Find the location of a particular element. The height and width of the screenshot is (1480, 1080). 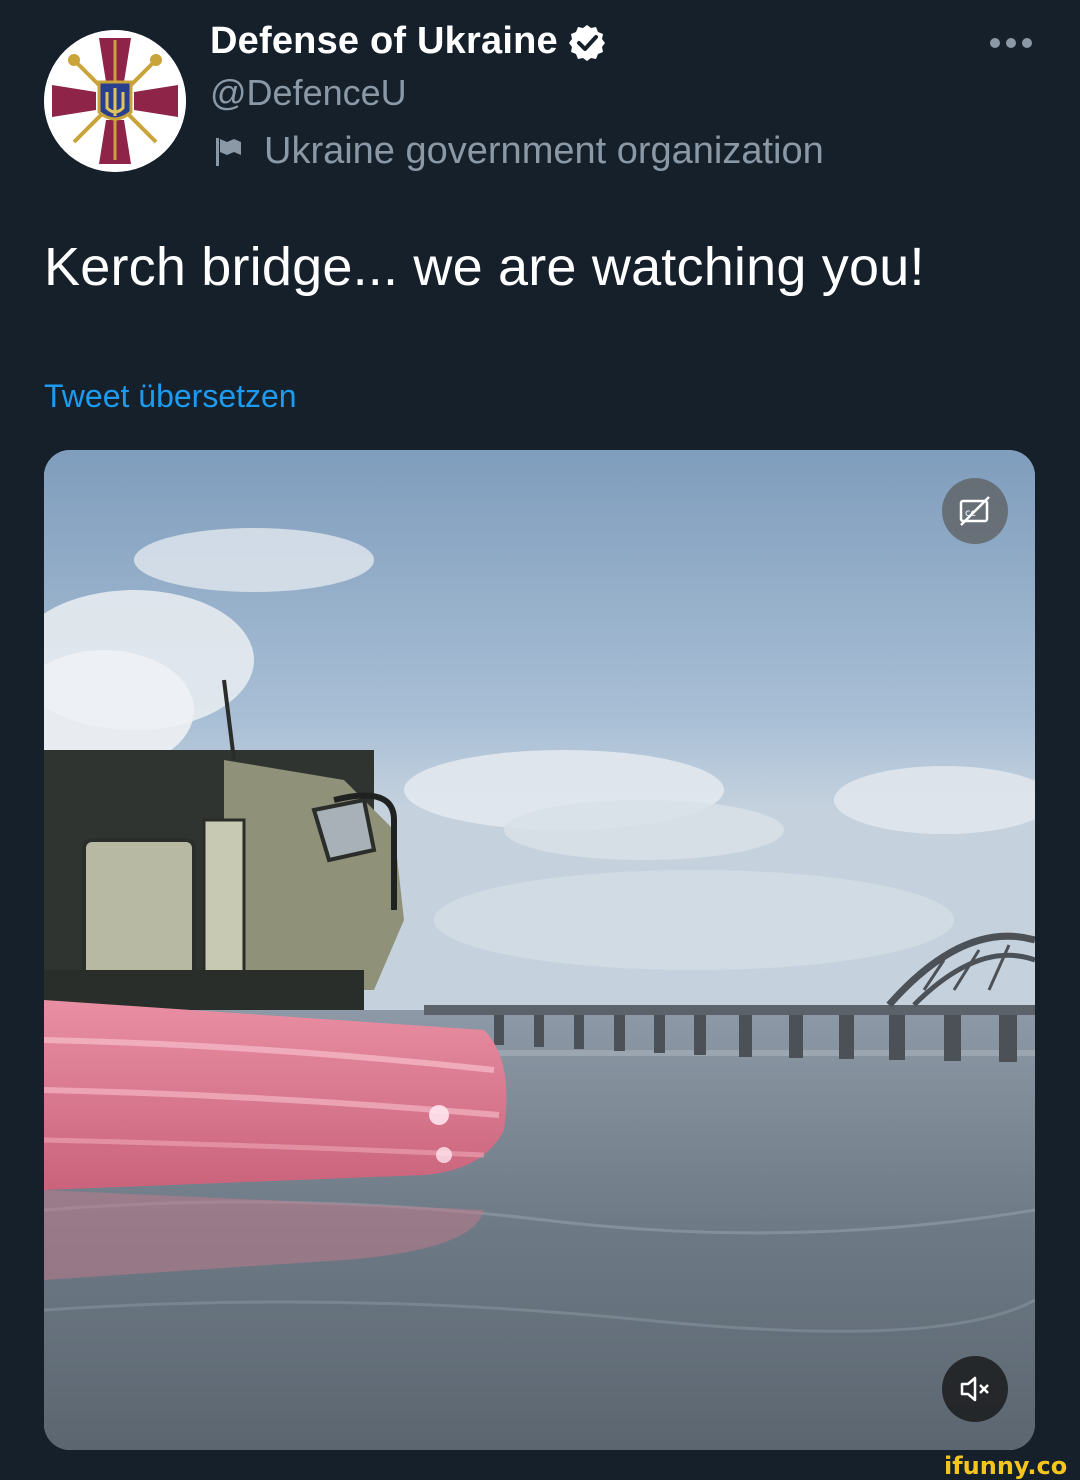

mute-button is located at coordinates (975, 1389).